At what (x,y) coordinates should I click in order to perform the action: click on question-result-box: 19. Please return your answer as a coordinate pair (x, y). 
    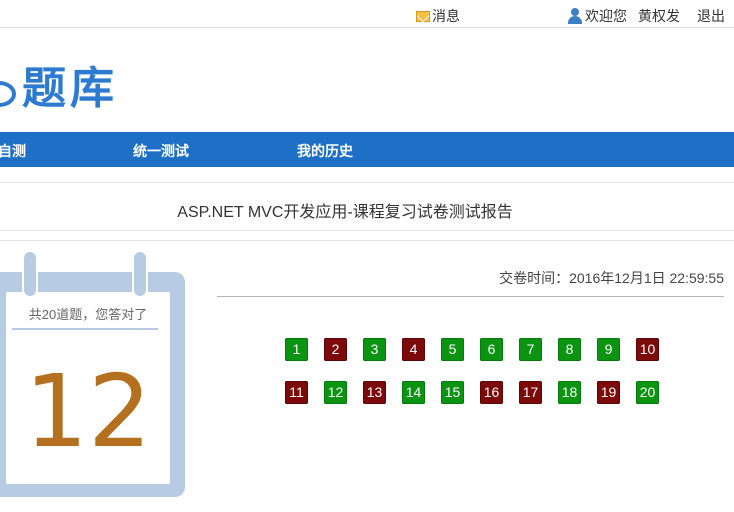
    Looking at the image, I should click on (608, 392).